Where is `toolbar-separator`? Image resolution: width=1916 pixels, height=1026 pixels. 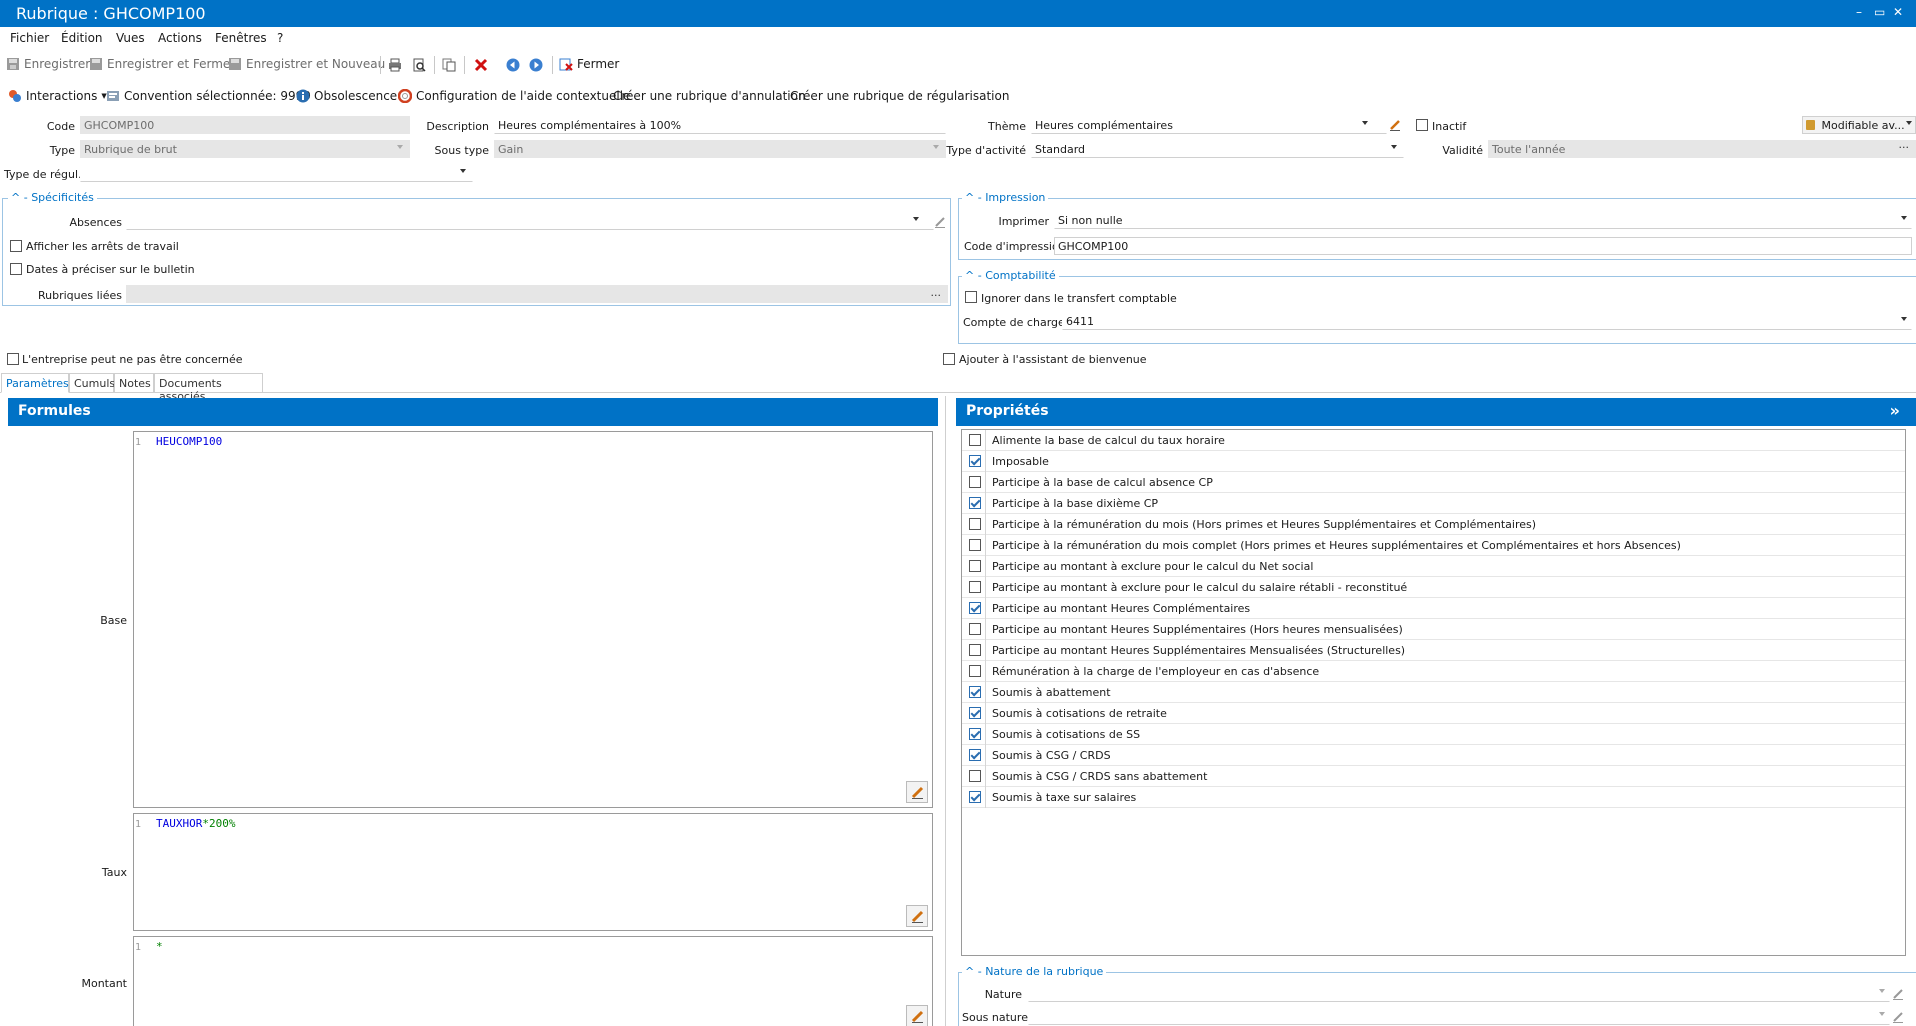
toolbar-separator is located at coordinates (380, 65).